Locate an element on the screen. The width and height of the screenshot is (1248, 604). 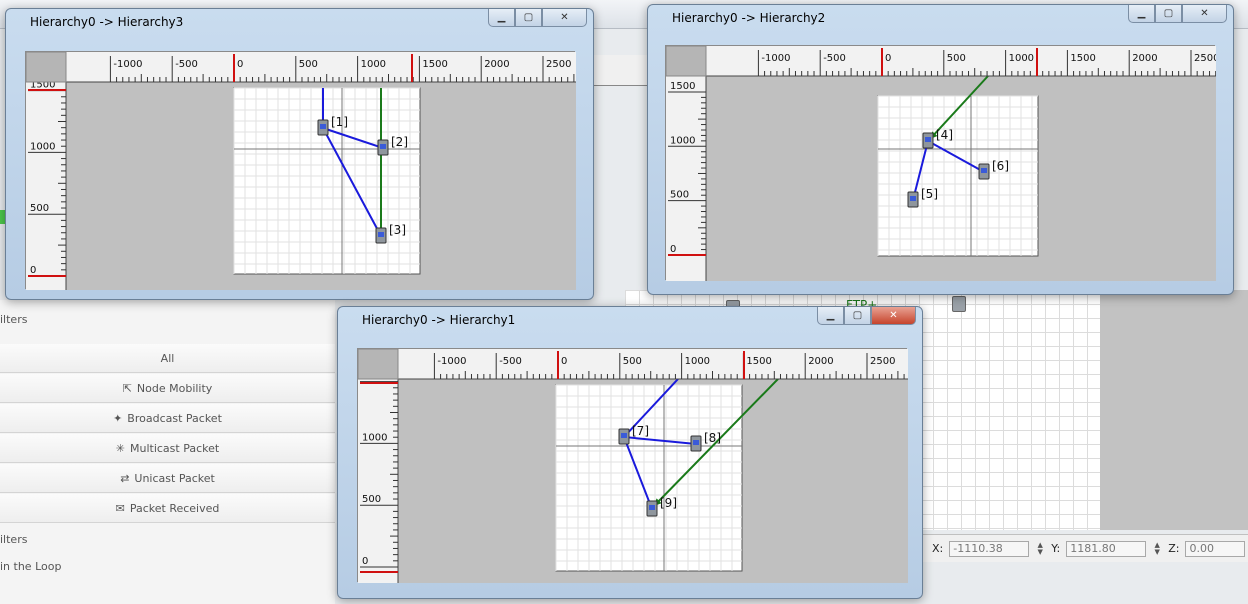
node-label: [9] is located at coordinates (668, 503).